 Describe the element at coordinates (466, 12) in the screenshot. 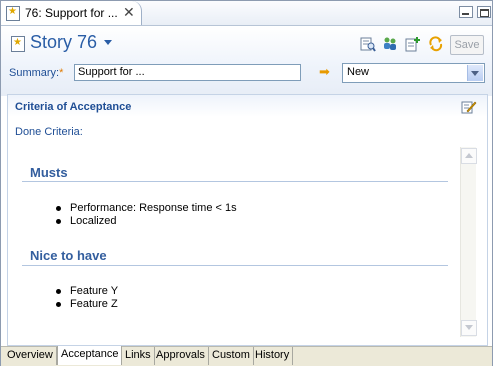

I see `minimize-button` at that location.